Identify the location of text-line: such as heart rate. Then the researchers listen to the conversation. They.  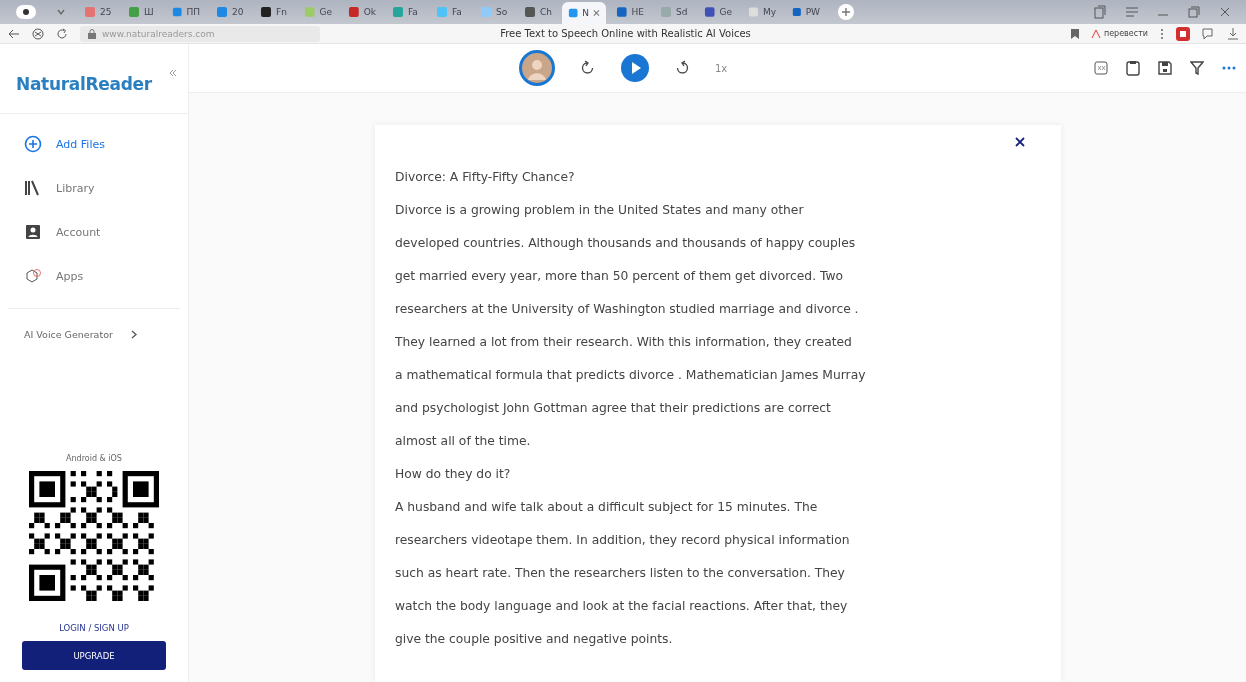
(620, 573).